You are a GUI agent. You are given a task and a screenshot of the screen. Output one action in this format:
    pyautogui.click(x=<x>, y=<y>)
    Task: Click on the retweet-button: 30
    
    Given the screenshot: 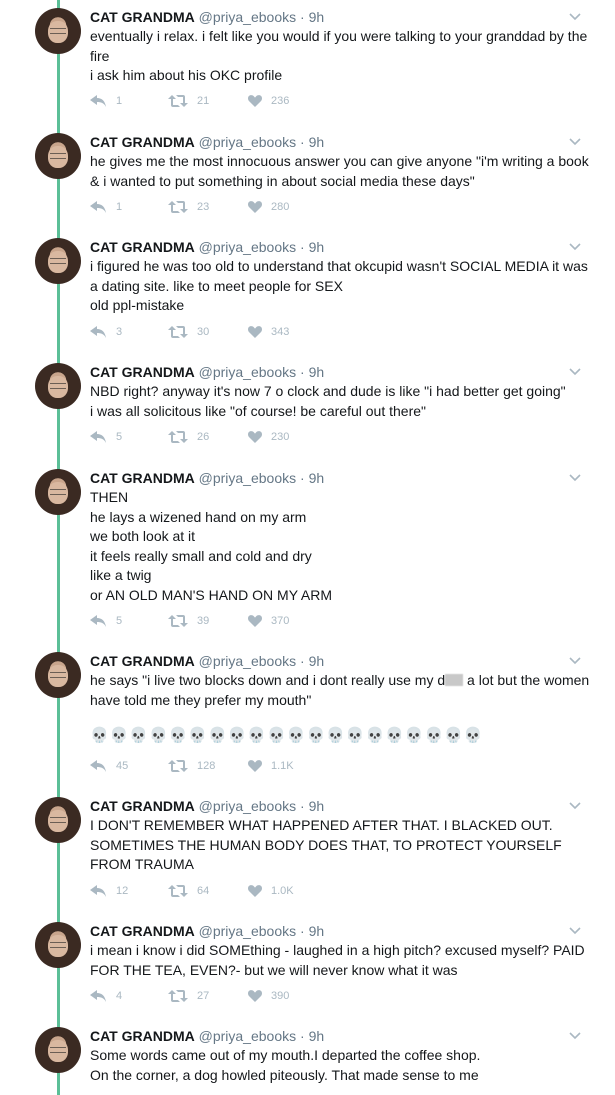 What is the action you would take?
    pyautogui.click(x=188, y=332)
    